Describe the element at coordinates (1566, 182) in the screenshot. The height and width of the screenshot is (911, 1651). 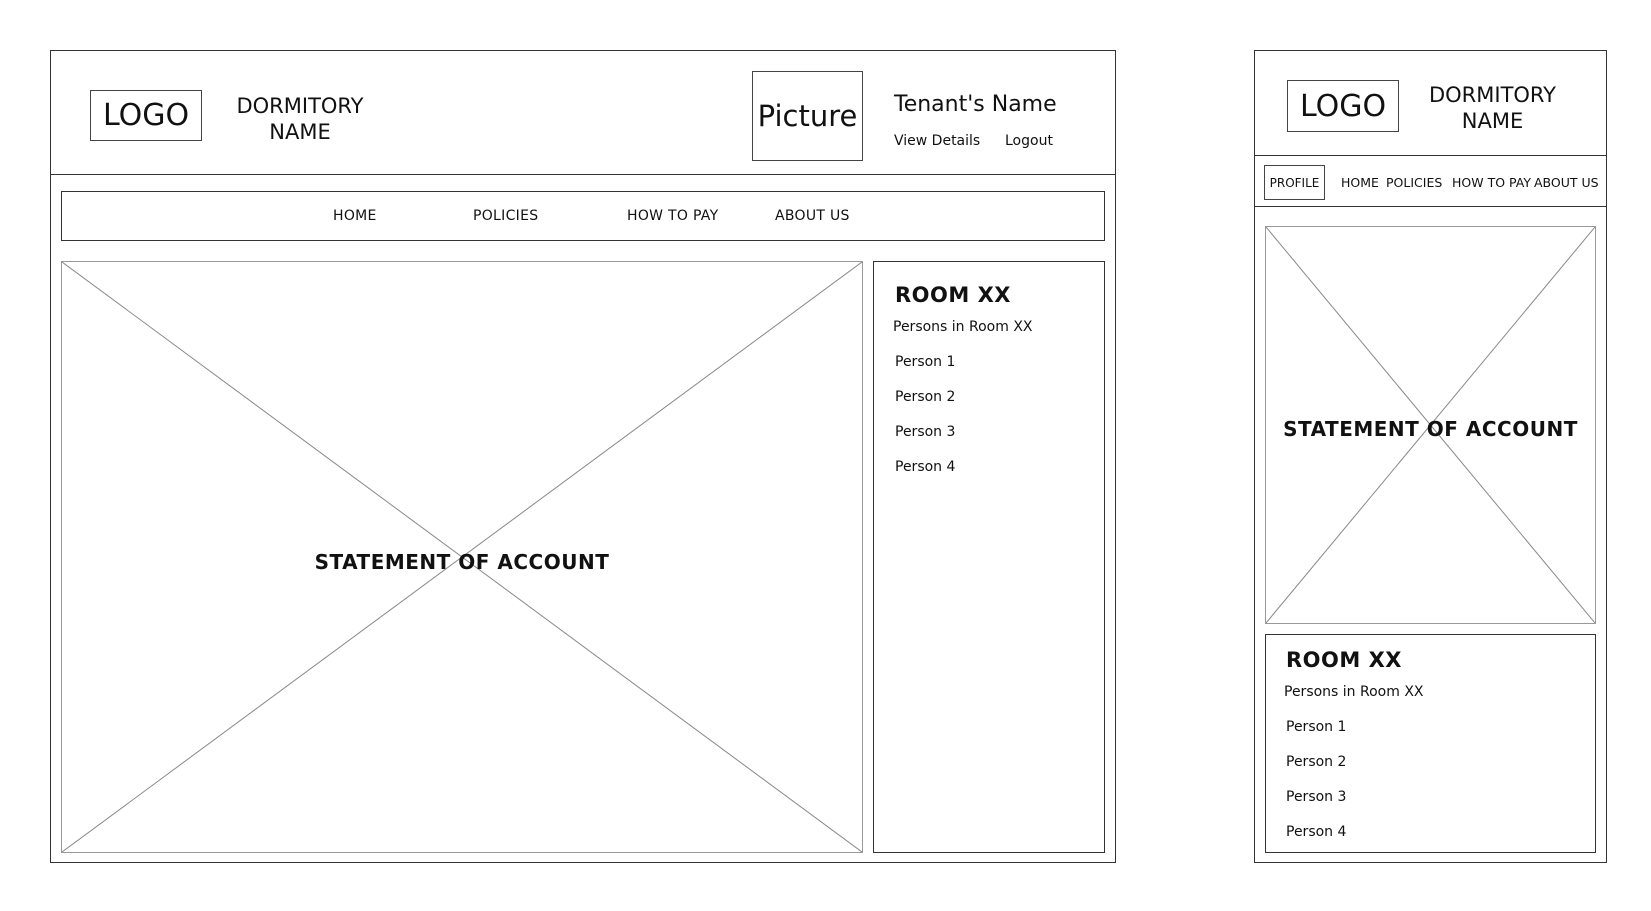
I see `mobile-nav-about-us: ABOUT US` at that location.